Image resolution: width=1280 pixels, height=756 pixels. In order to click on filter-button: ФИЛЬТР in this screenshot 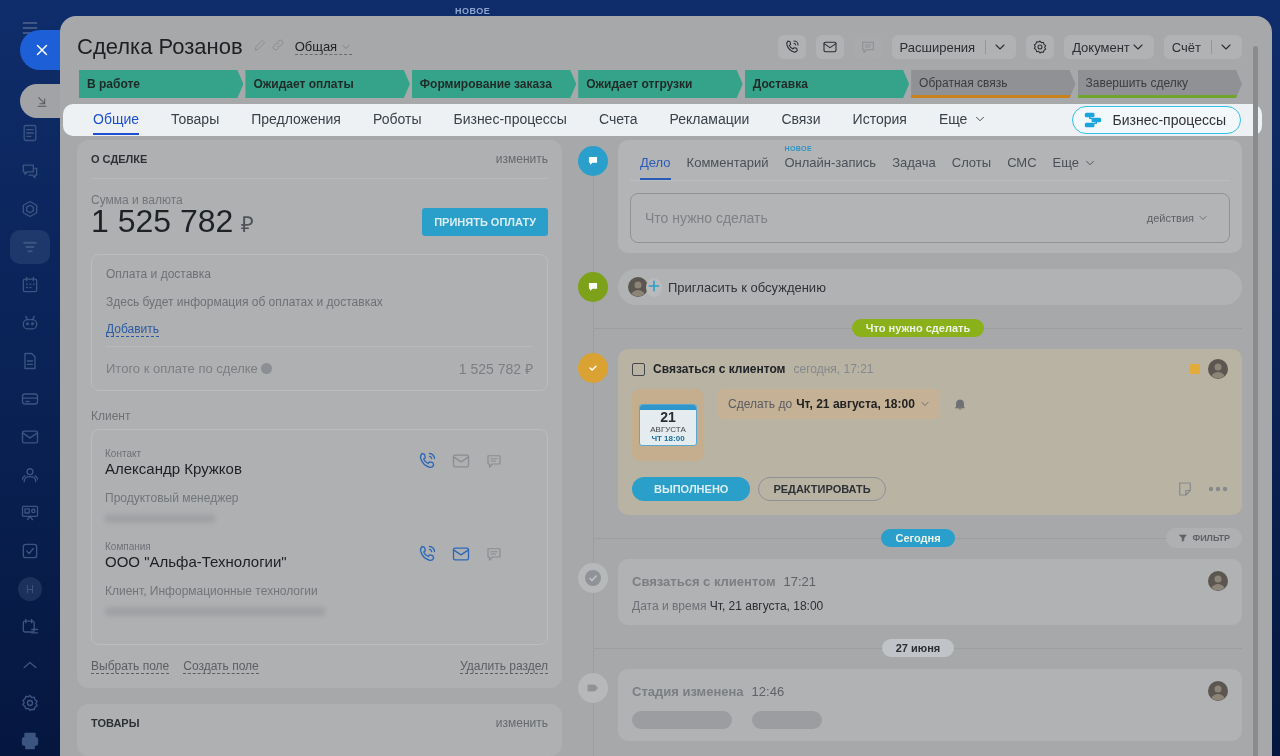, I will do `click(1204, 538)`.